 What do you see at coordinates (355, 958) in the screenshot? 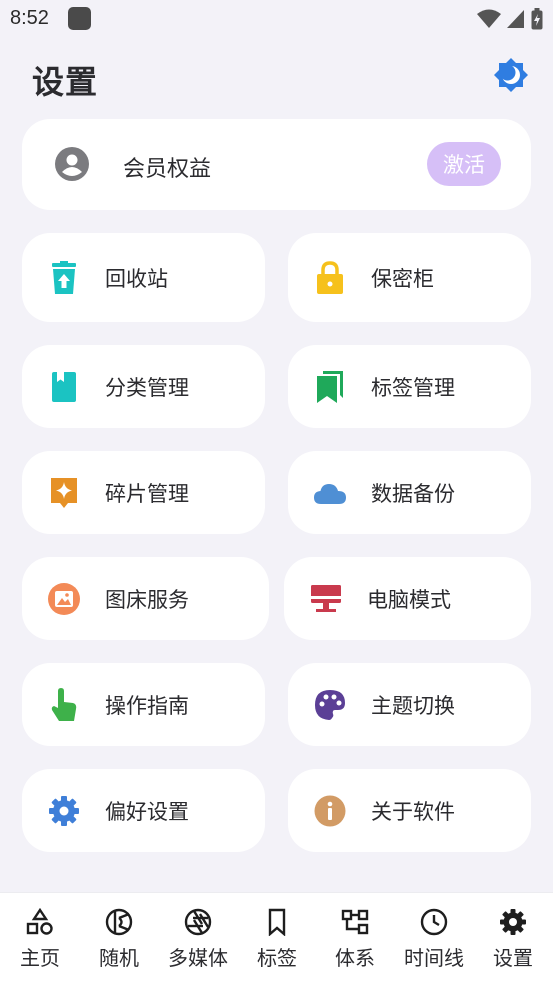
I see `nav-label: 体系` at bounding box center [355, 958].